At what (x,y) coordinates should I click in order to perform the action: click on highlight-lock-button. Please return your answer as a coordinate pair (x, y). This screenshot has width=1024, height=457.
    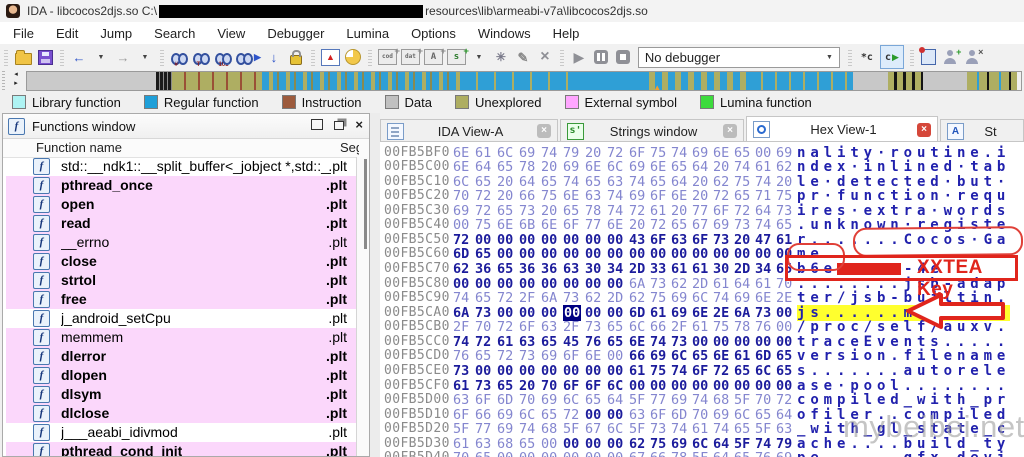
    Looking at the image, I should click on (296, 57).